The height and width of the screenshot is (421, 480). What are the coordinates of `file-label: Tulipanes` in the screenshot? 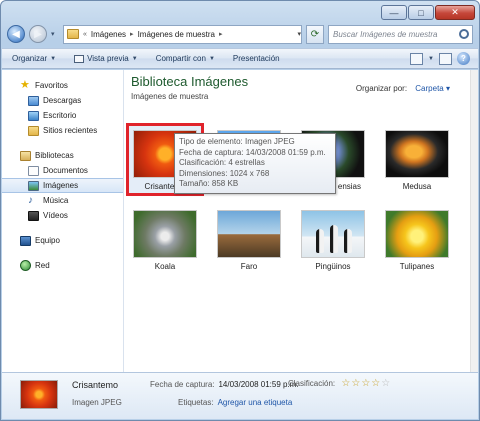 It's located at (417, 266).